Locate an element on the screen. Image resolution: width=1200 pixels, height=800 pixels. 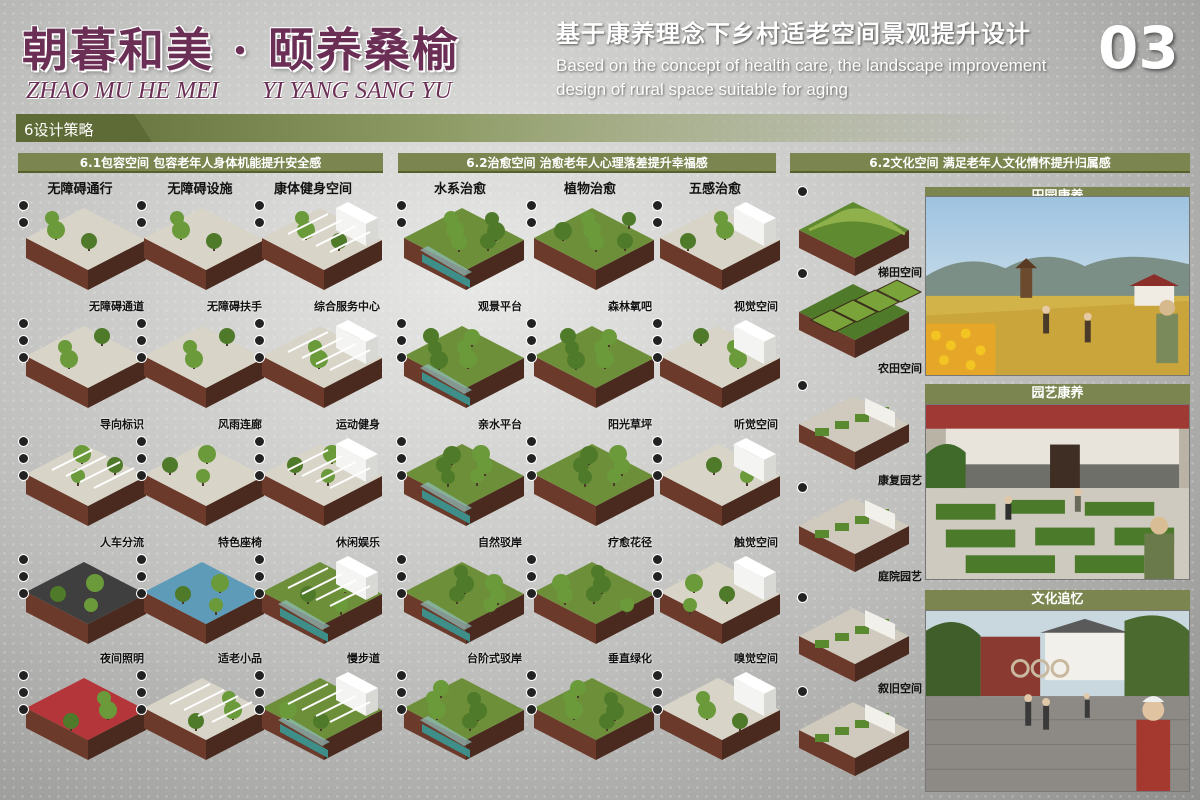
landscape-block: 嗅觉空间 is located at coordinates (718, 710).